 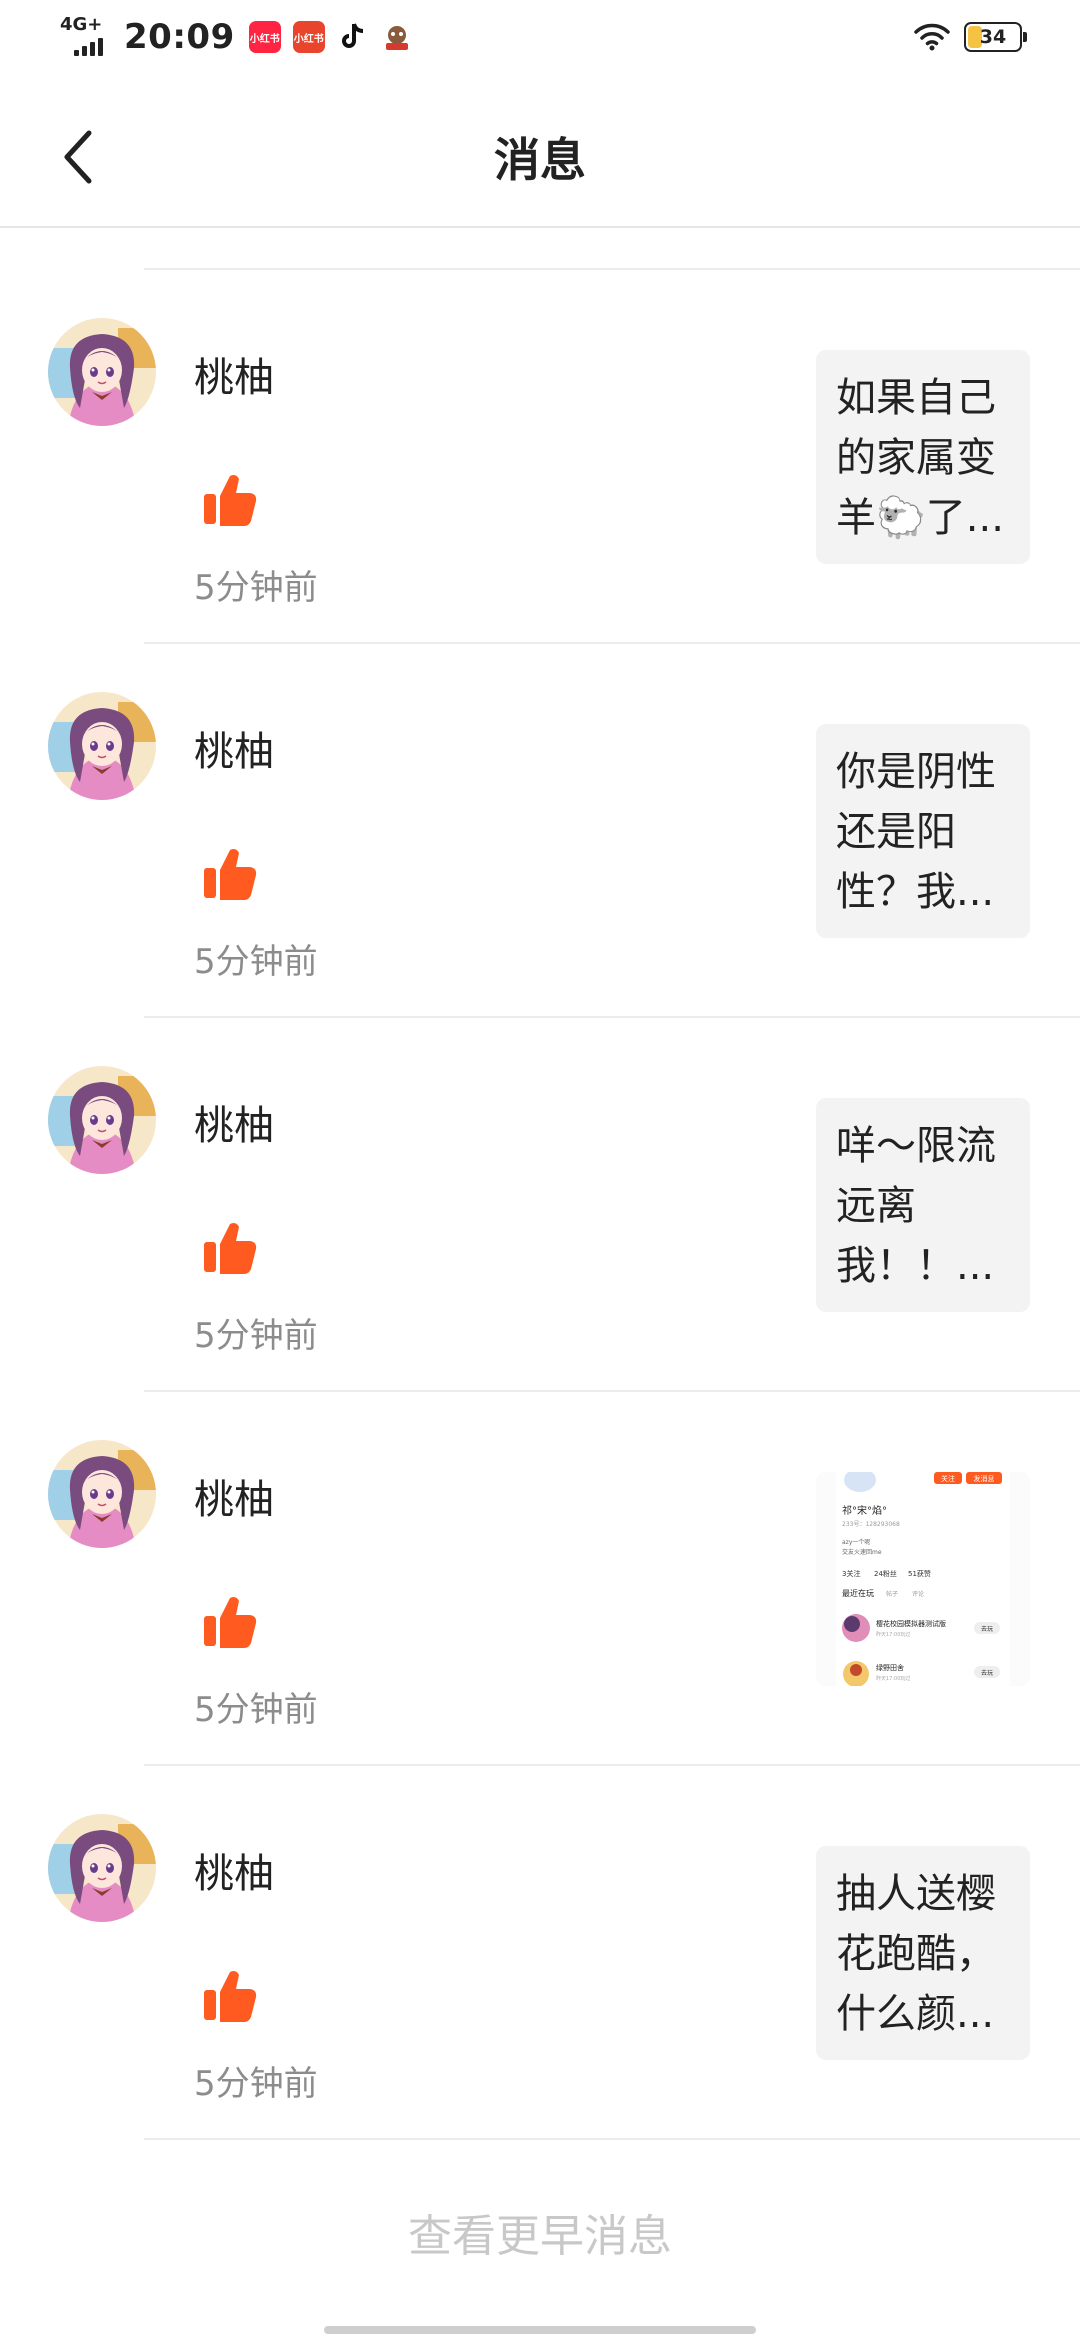 I want to click on thumb-play-1: 去玩, so click(x=987, y=1629).